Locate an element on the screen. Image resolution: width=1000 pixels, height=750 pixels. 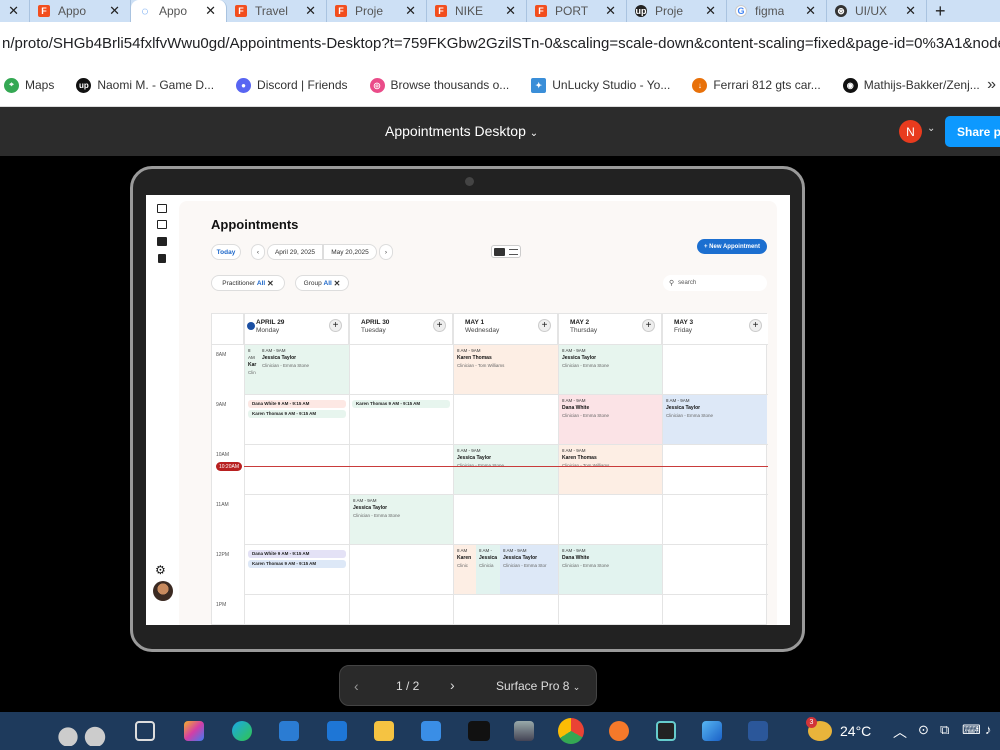
appointment-card: 8 AM Karen Clinic is located at coordinates (465, 569).